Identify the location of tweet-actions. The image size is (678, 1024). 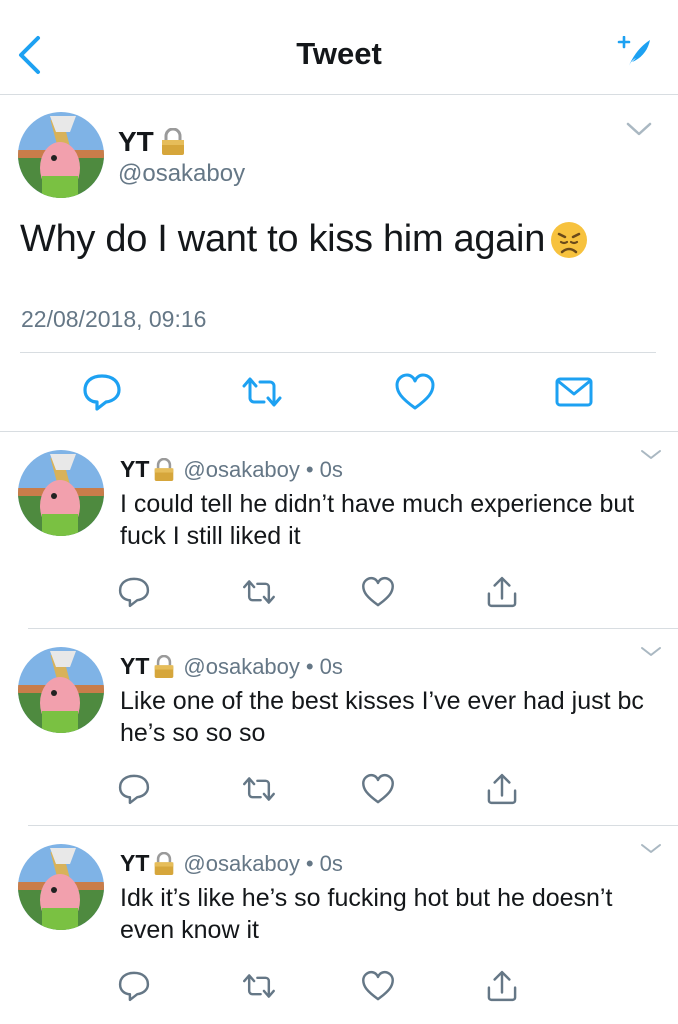
(339, 392).